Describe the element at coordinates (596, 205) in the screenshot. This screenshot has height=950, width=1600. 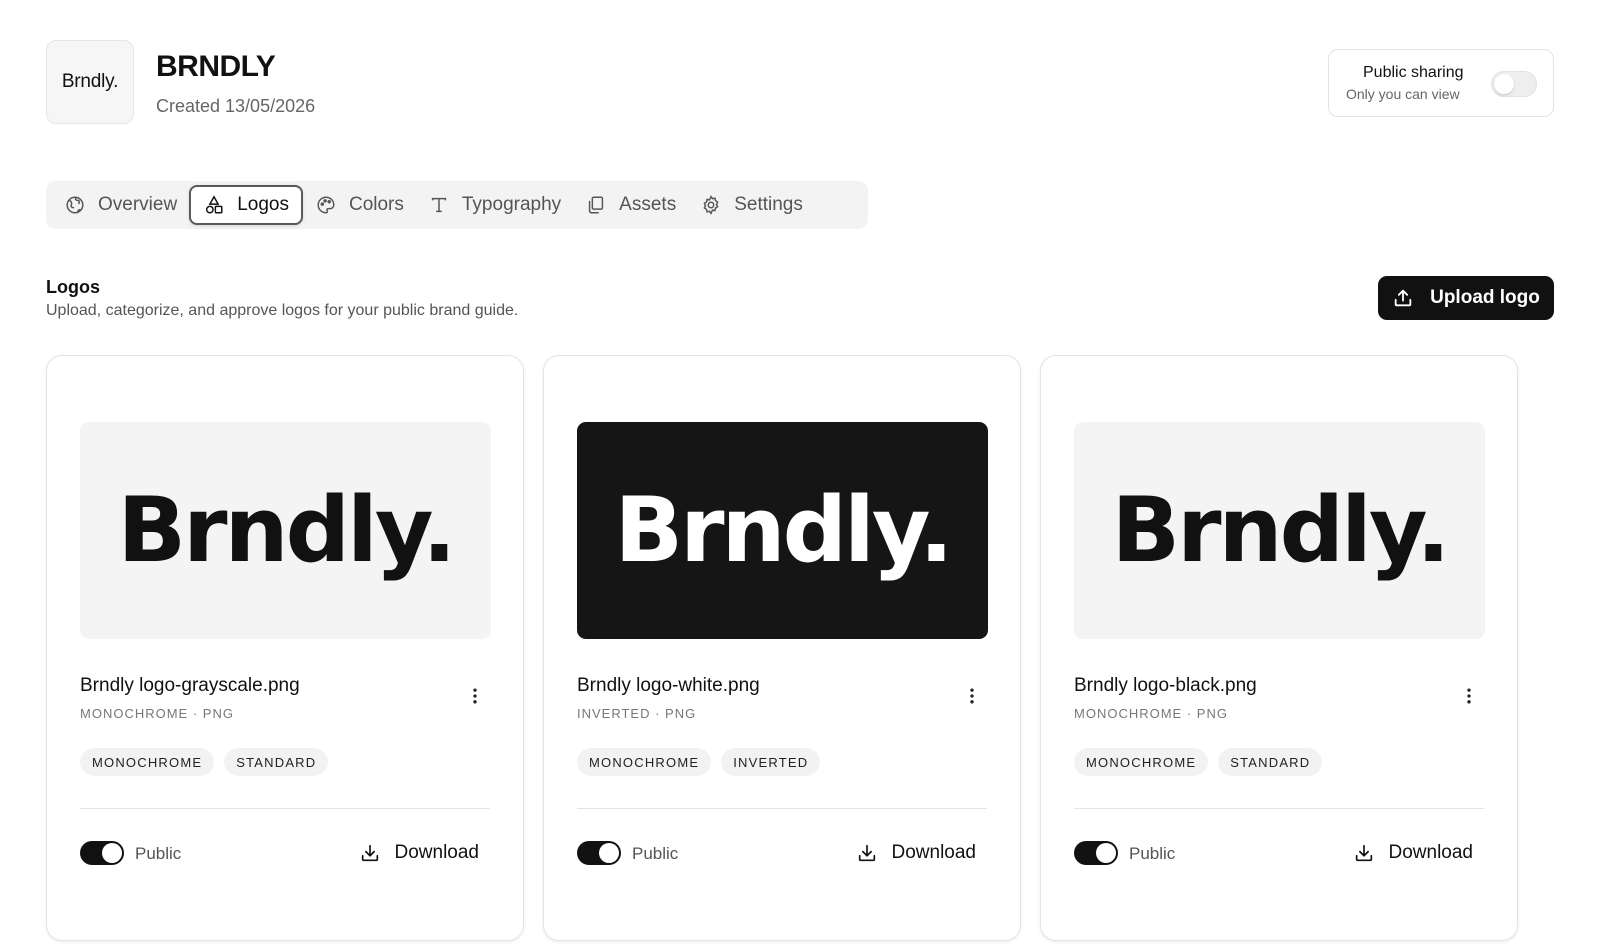
I see `copy-icon` at that location.